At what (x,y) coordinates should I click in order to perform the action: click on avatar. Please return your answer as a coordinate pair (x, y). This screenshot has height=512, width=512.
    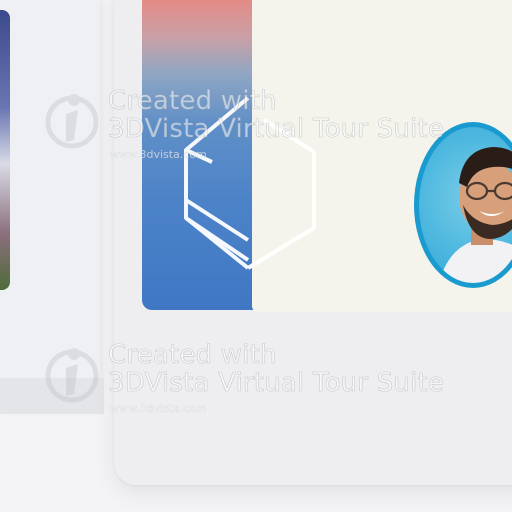
    Looking at the image, I should click on (463, 205).